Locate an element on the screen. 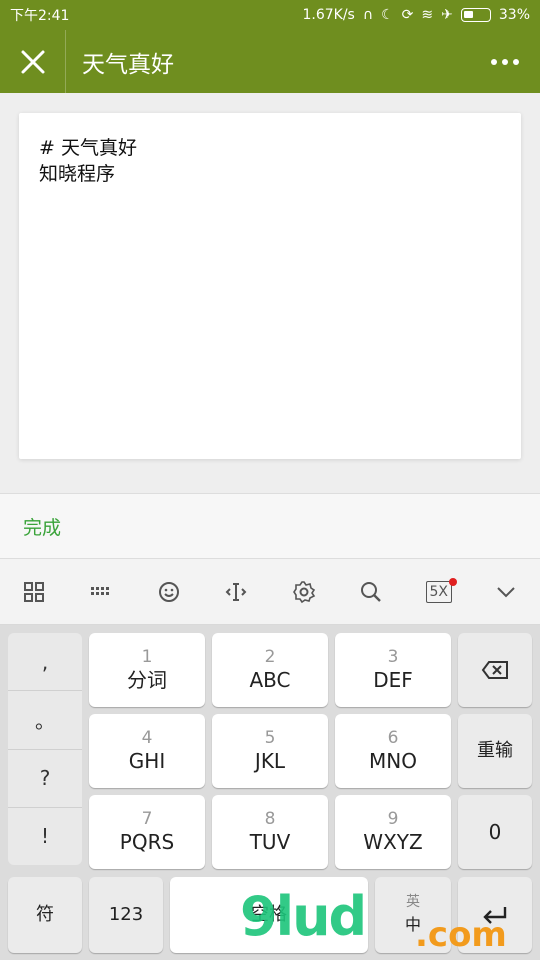 The width and height of the screenshot is (540, 960). battery-icon is located at coordinates (475, 15).